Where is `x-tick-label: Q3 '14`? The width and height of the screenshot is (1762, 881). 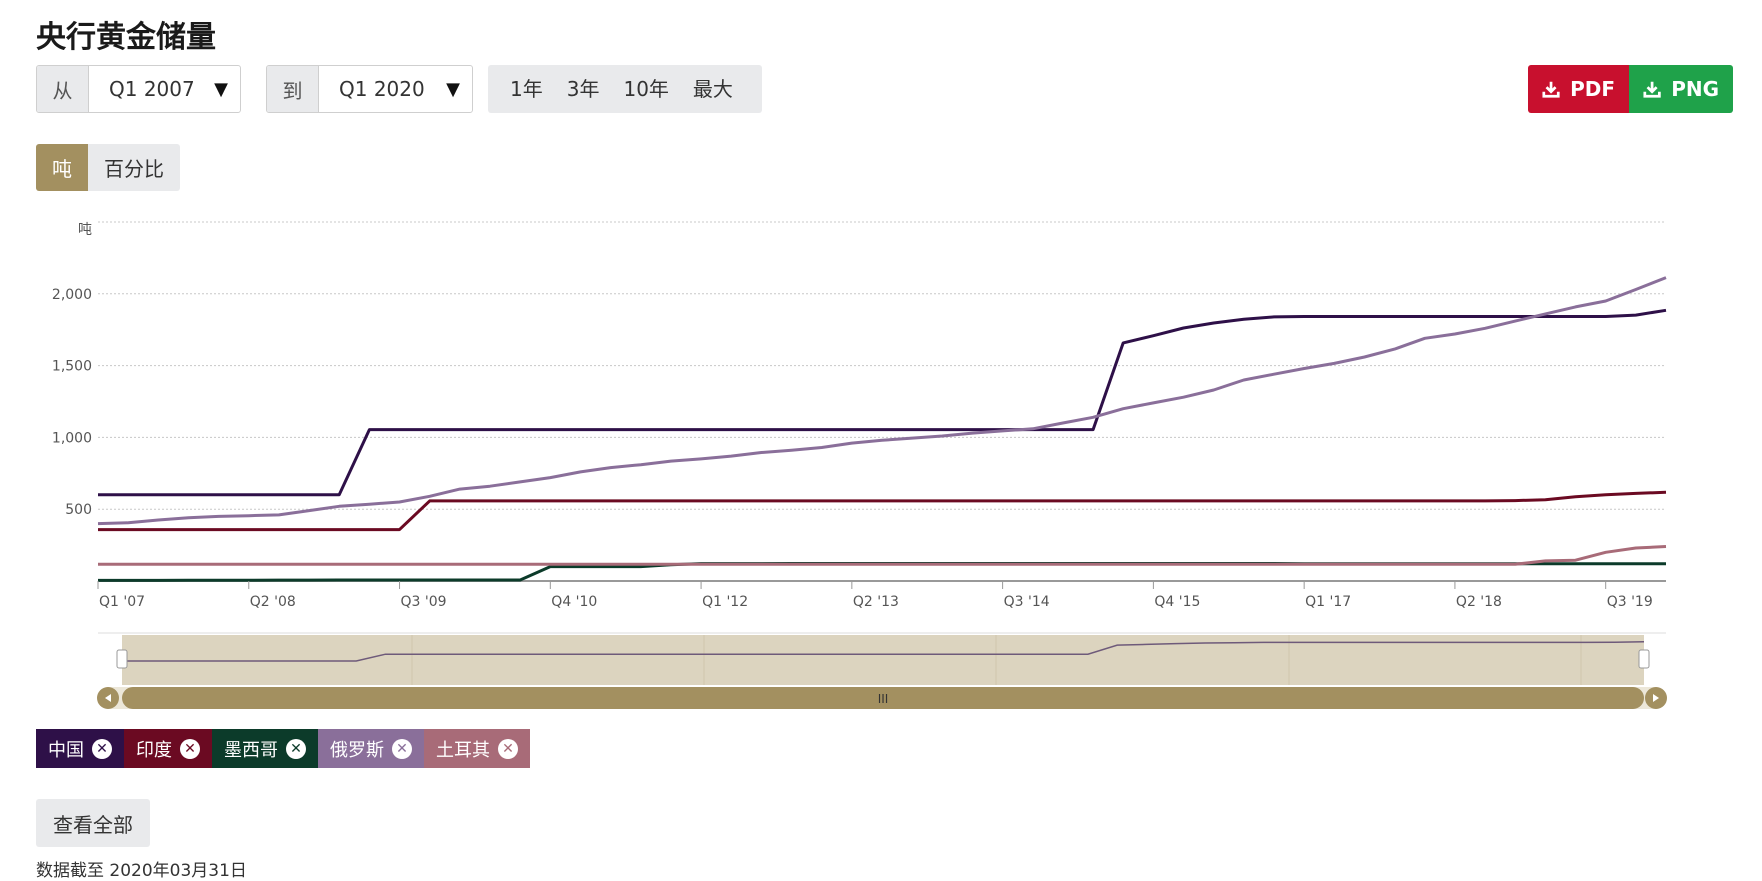 x-tick-label: Q3 '14 is located at coordinates (1027, 602).